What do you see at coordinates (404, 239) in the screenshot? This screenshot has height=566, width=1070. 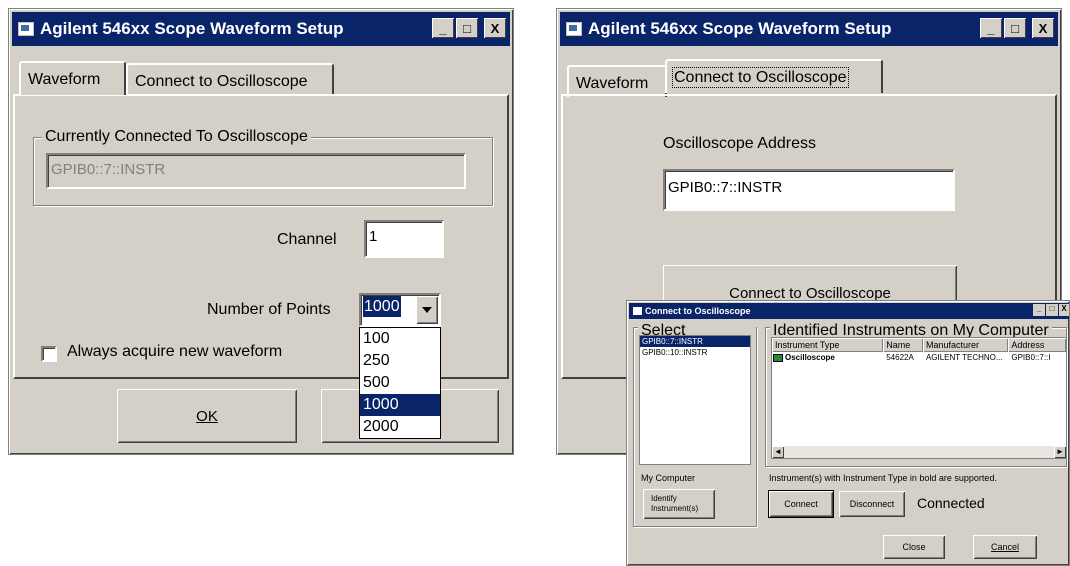 I see `channel-input: 1` at bounding box center [404, 239].